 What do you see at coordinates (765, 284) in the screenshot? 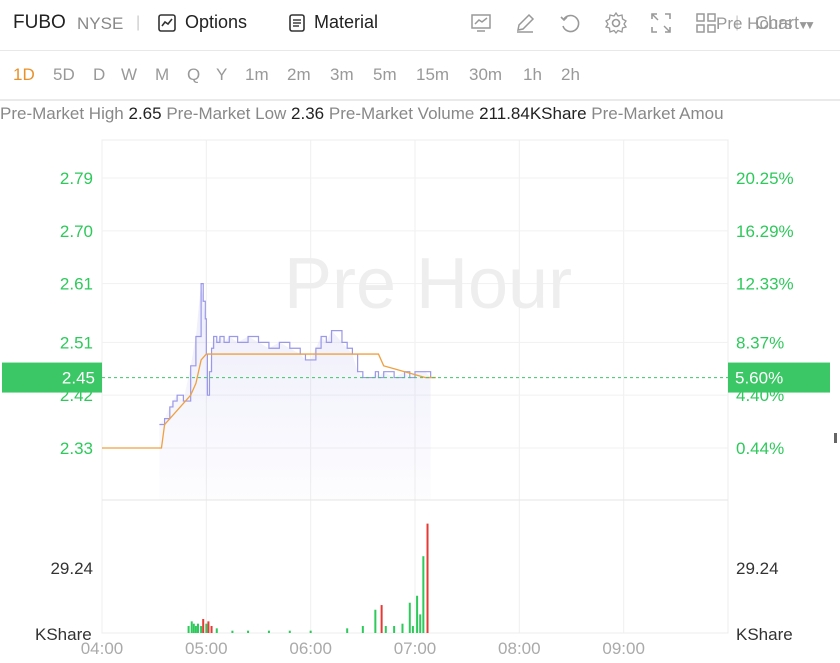
I see `percent-tick-label: 12.33%` at bounding box center [765, 284].